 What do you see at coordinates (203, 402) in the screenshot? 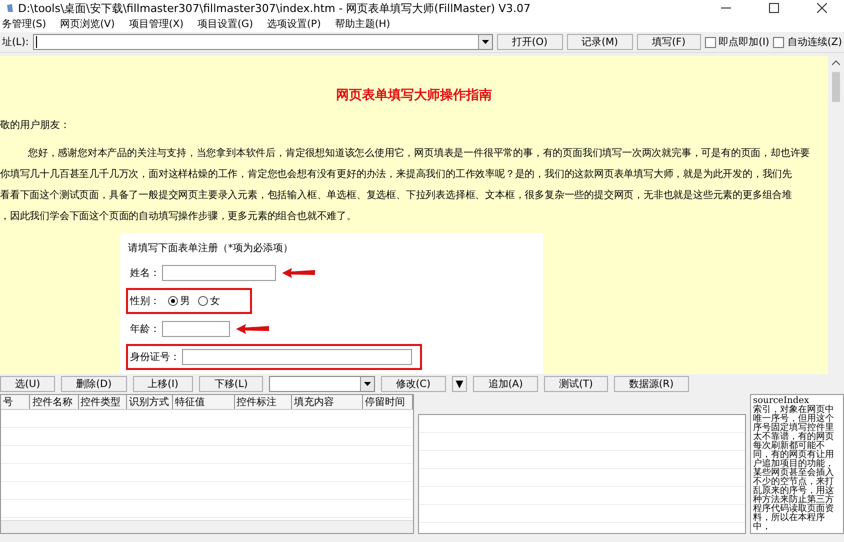
I see `column-header: 特征值` at bounding box center [203, 402].